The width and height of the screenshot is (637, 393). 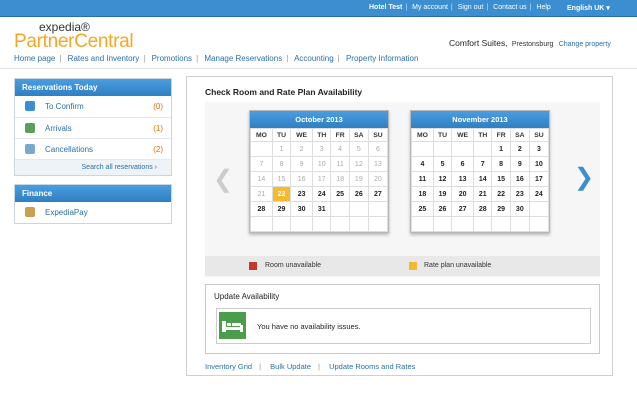 What do you see at coordinates (463, 179) in the screenshot?
I see `calendar-day: 13` at bounding box center [463, 179].